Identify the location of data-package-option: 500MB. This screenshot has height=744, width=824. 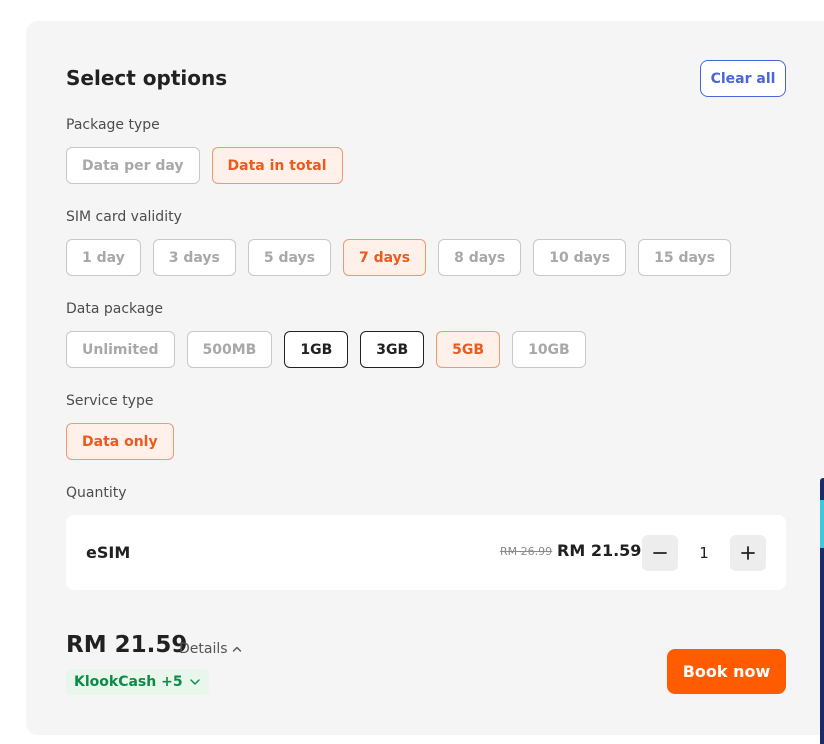
(229, 349).